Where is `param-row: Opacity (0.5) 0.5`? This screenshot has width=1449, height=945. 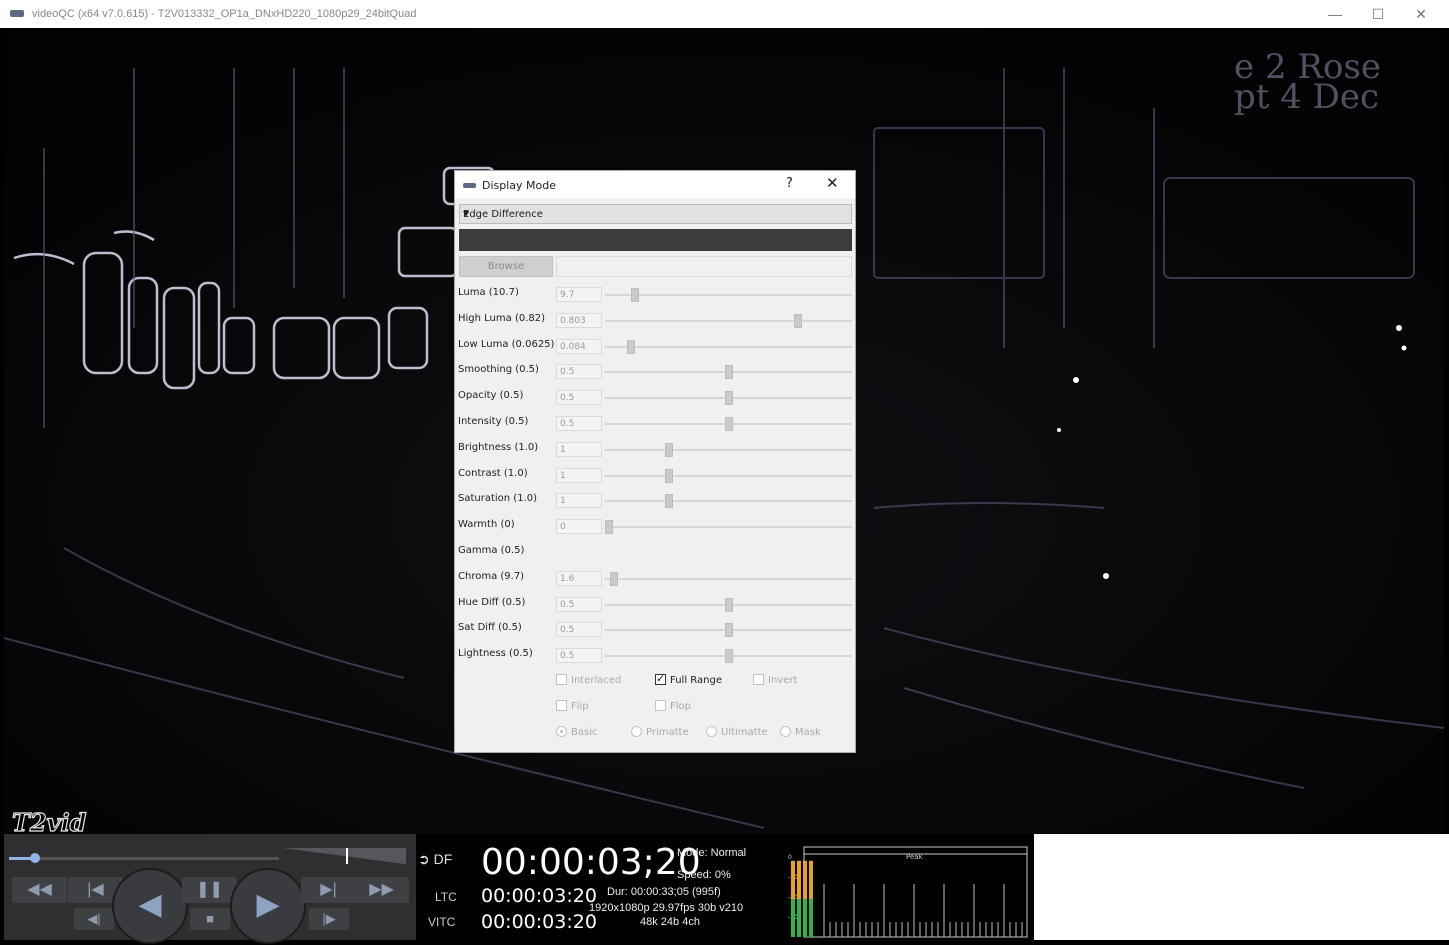 param-row: Opacity (0.5) 0.5 is located at coordinates (655, 396).